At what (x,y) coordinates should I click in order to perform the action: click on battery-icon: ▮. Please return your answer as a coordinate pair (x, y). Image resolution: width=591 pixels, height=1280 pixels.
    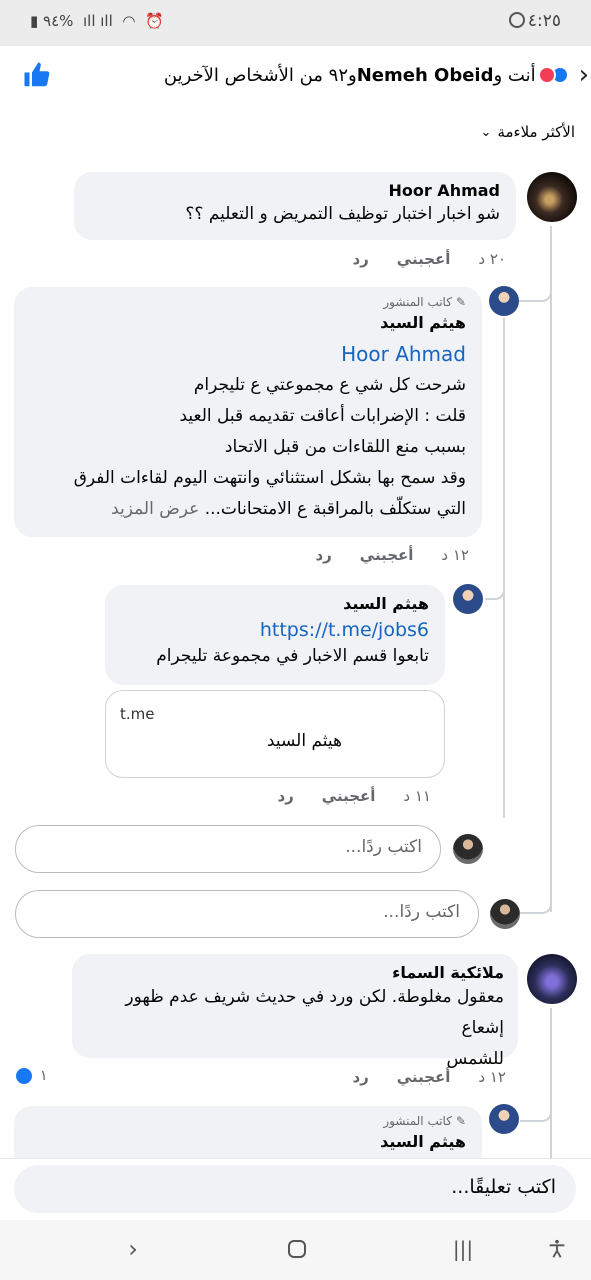
    Looking at the image, I should click on (34, 21).